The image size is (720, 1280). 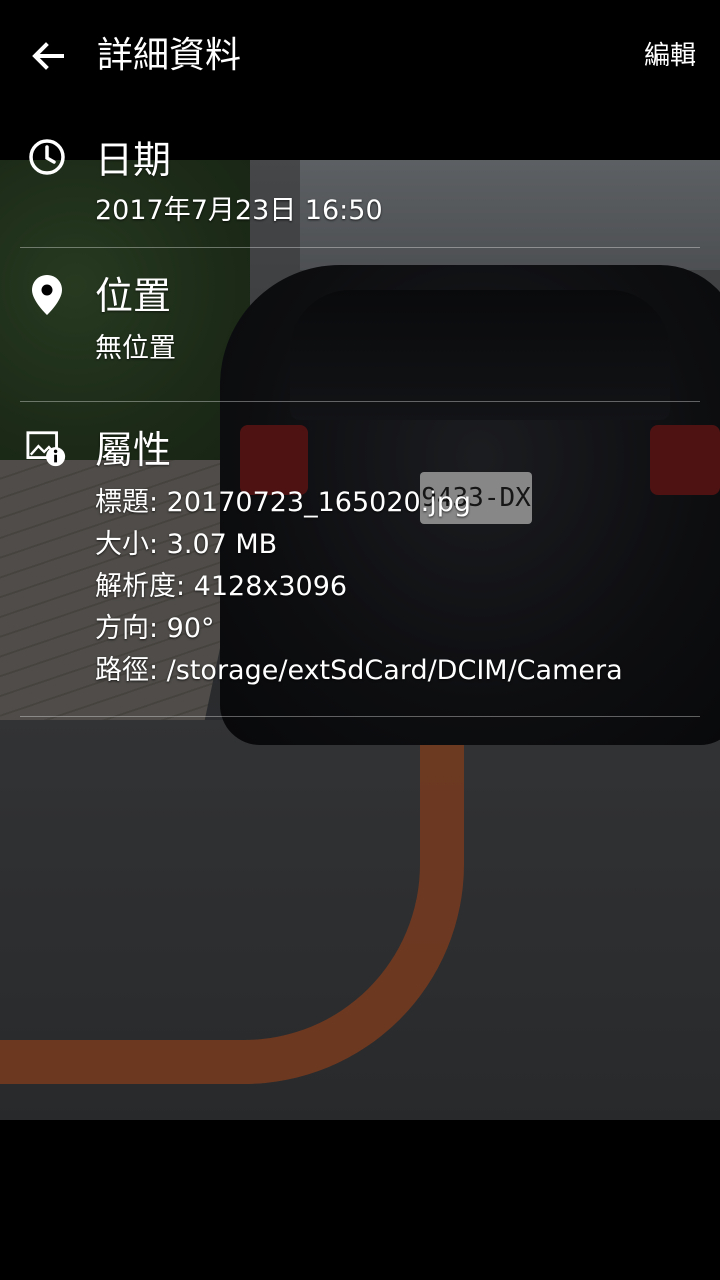 I want to click on date-section: 日期 2017年7月23日 16:50, so click(x=360, y=180).